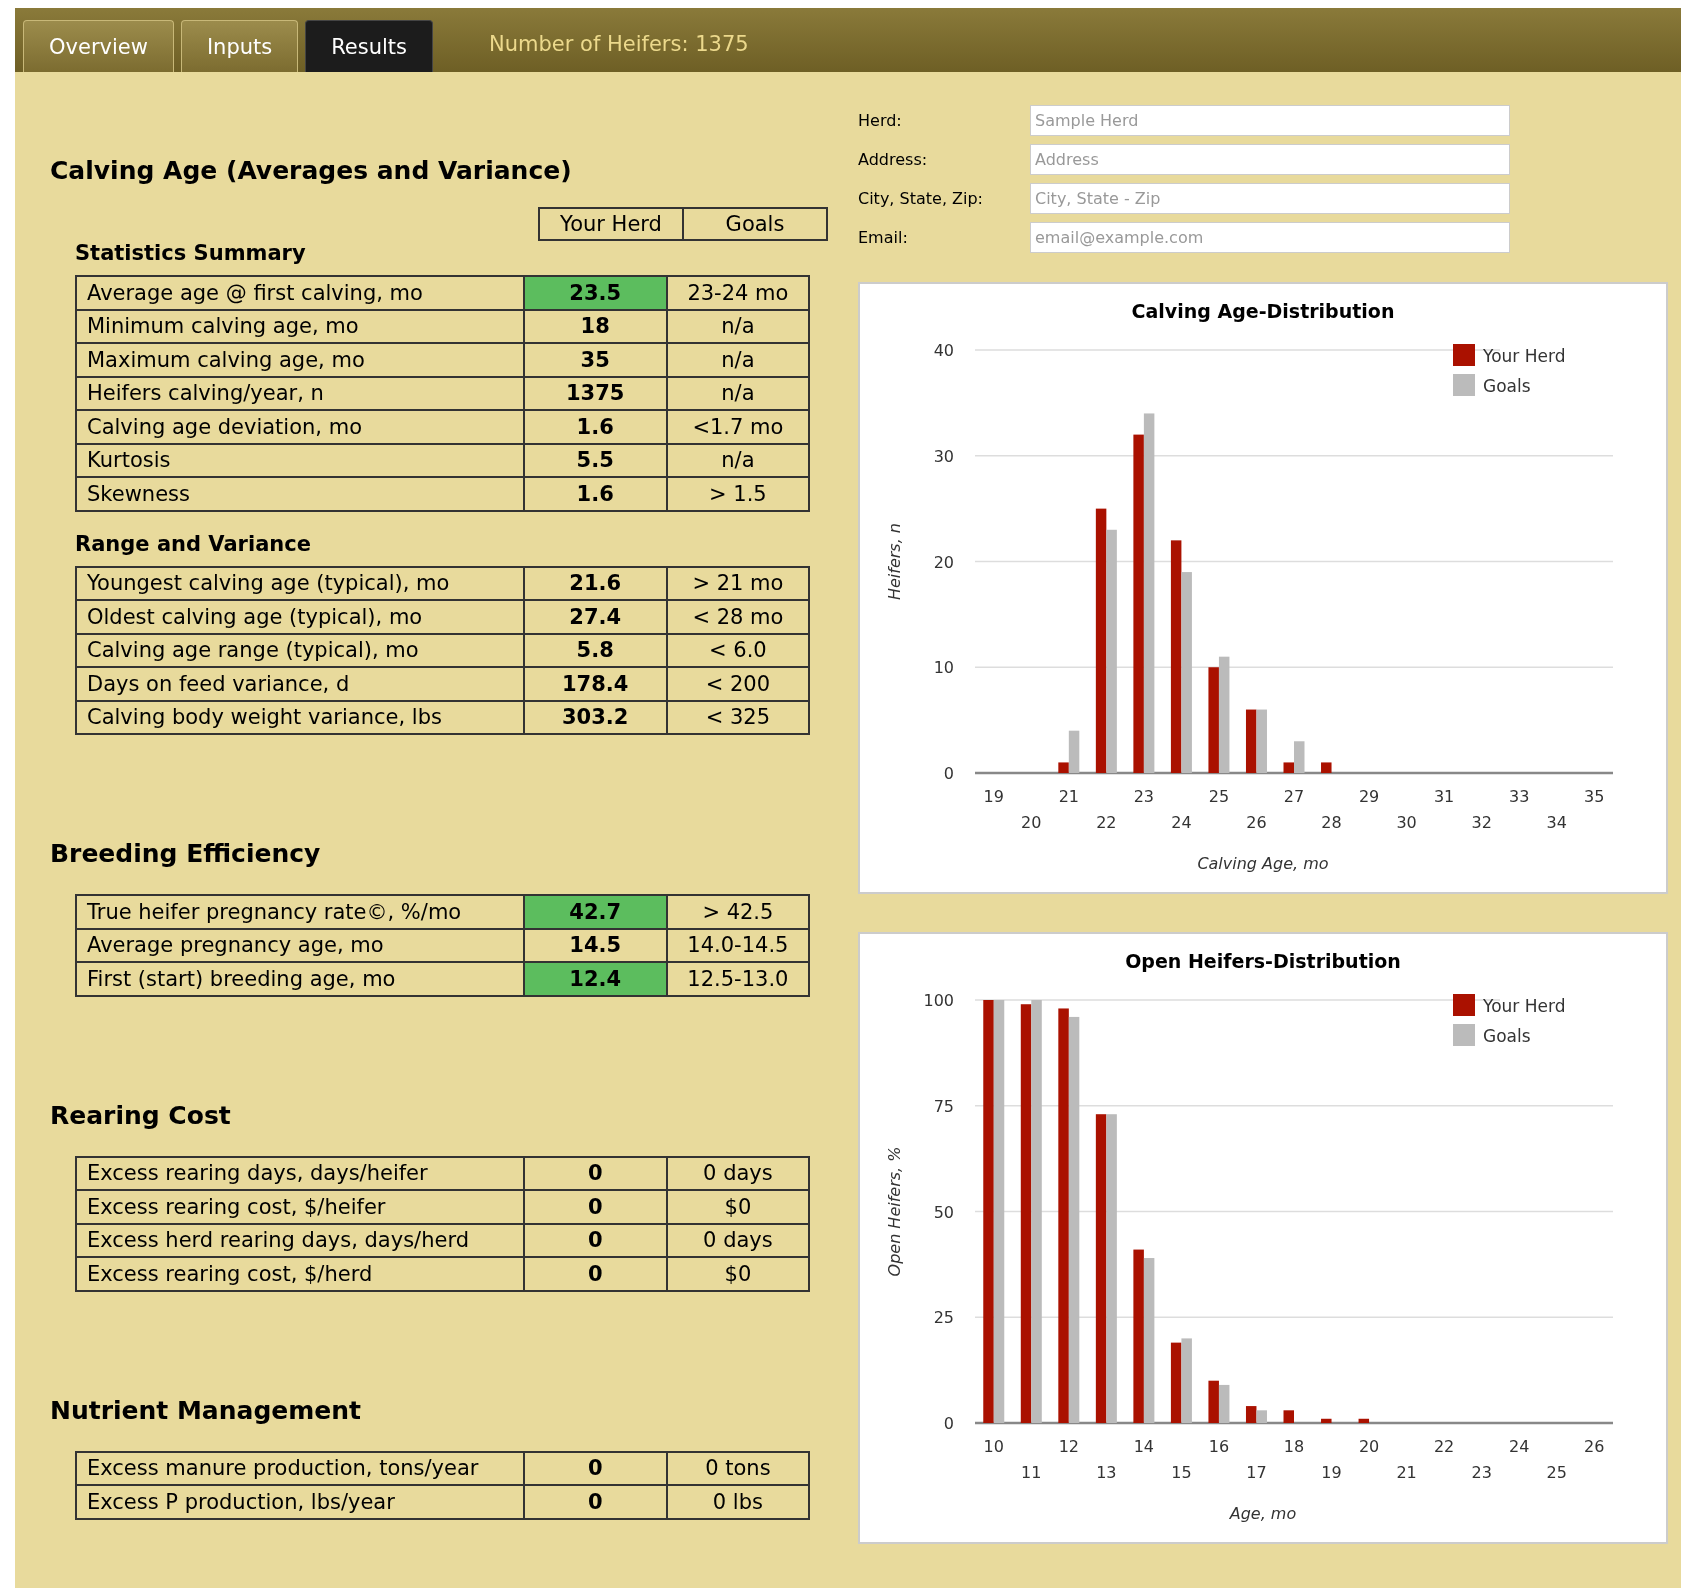 This screenshot has width=1681, height=1588. I want to click on section-heading: Nutrient Management, so click(206, 1410).